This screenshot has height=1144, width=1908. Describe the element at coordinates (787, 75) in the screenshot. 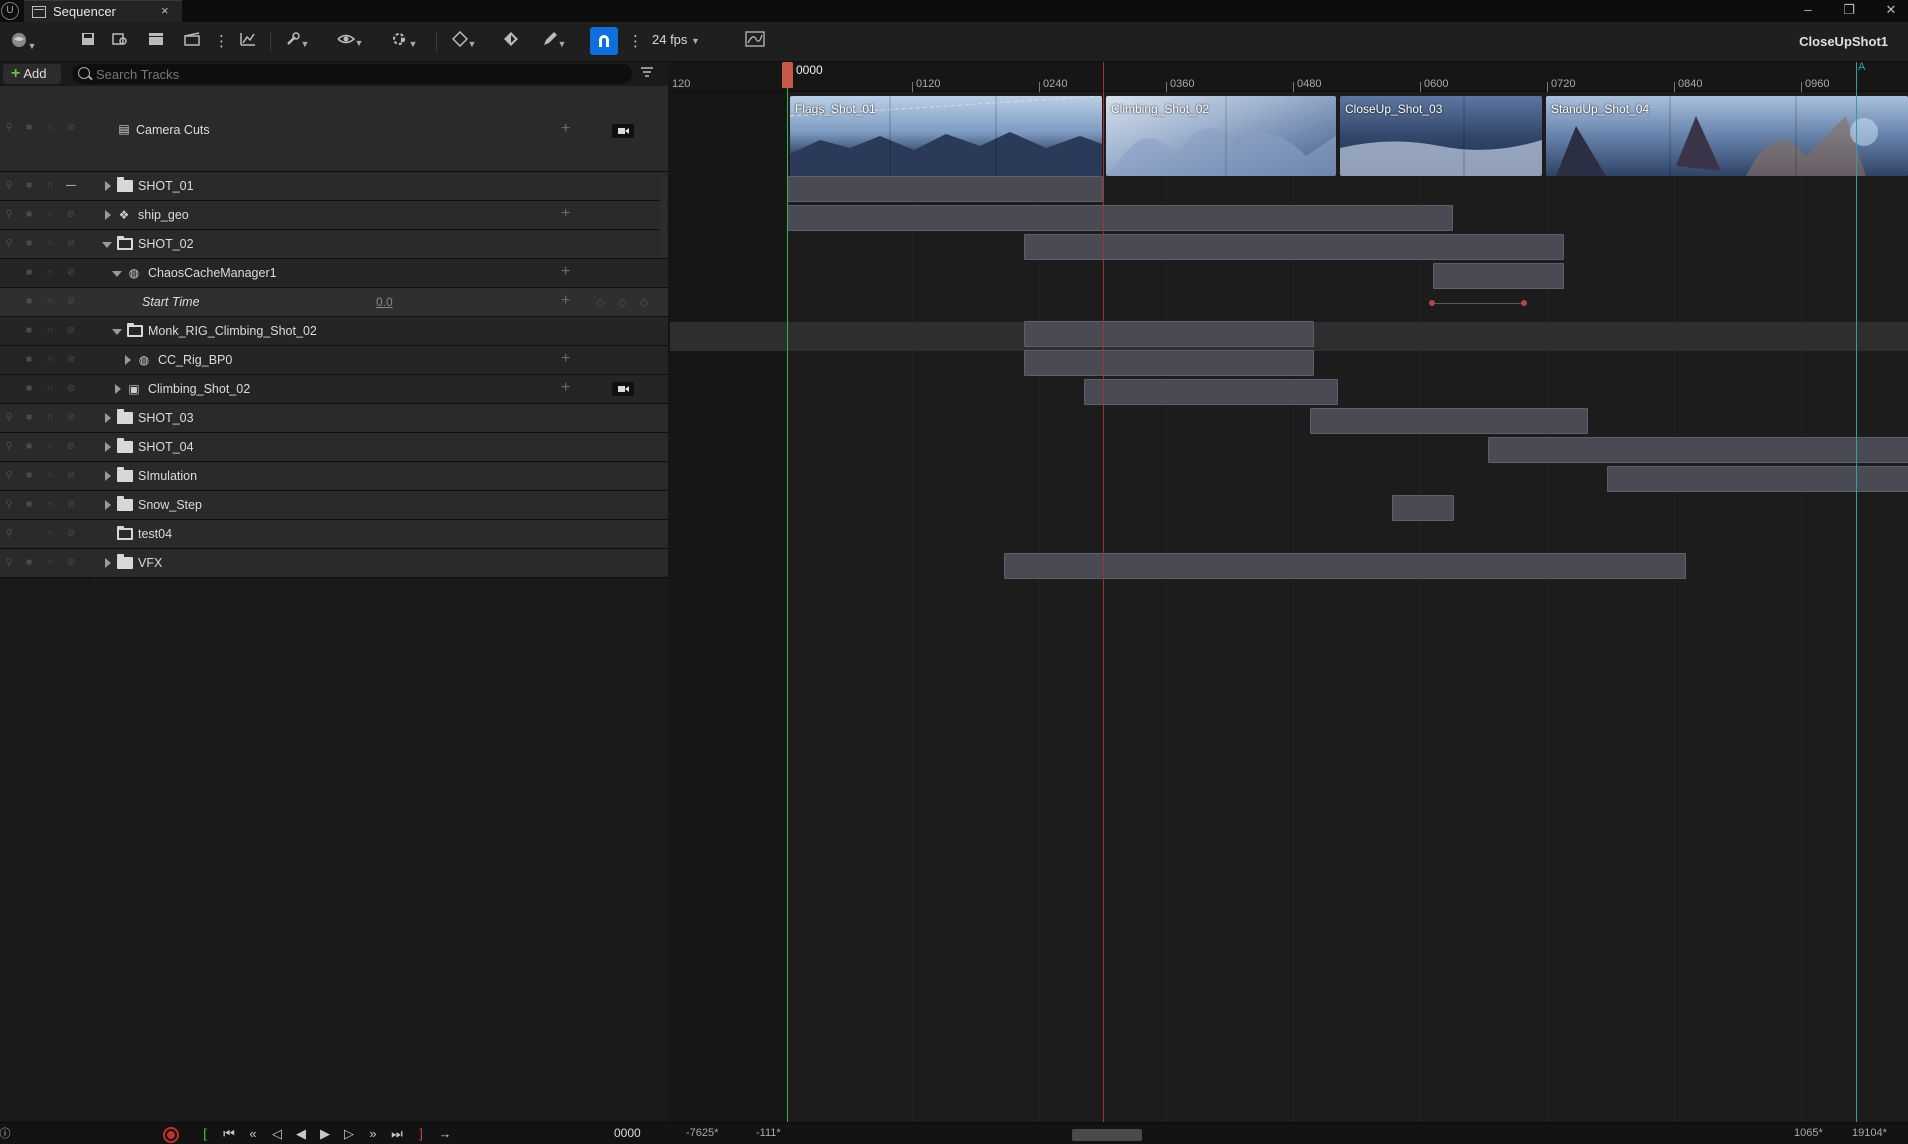

I see `playhead-handle` at that location.